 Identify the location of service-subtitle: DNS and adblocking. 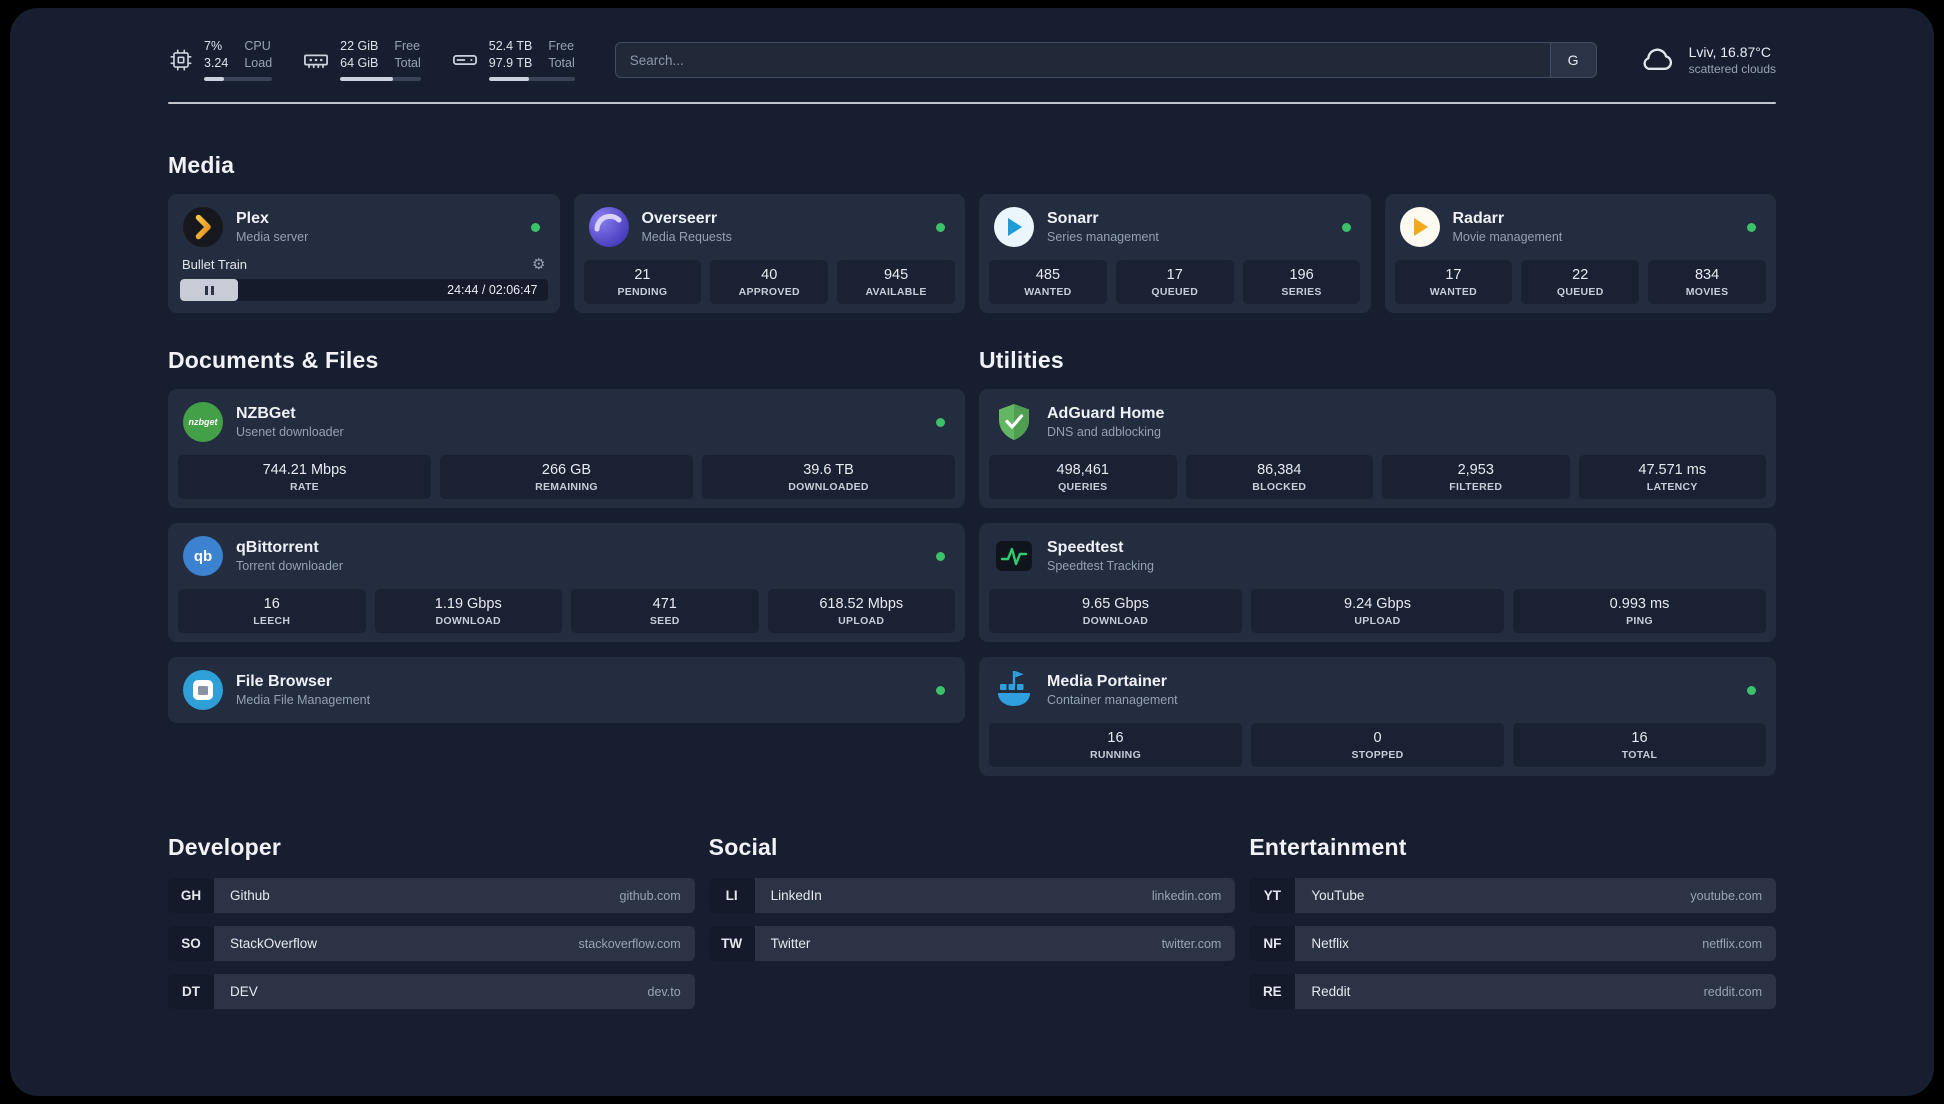
(1104, 432).